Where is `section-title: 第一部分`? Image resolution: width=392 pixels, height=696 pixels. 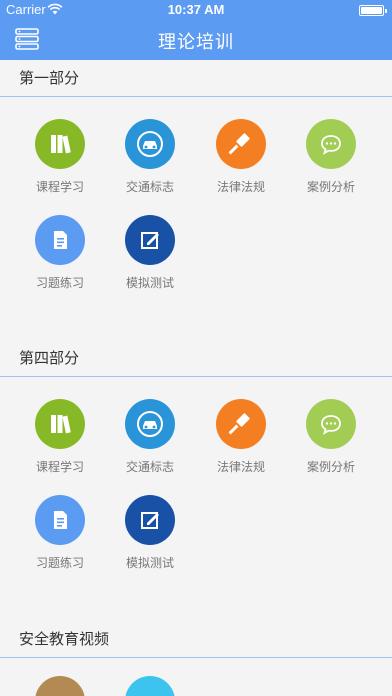 section-title: 第一部分 is located at coordinates (196, 78).